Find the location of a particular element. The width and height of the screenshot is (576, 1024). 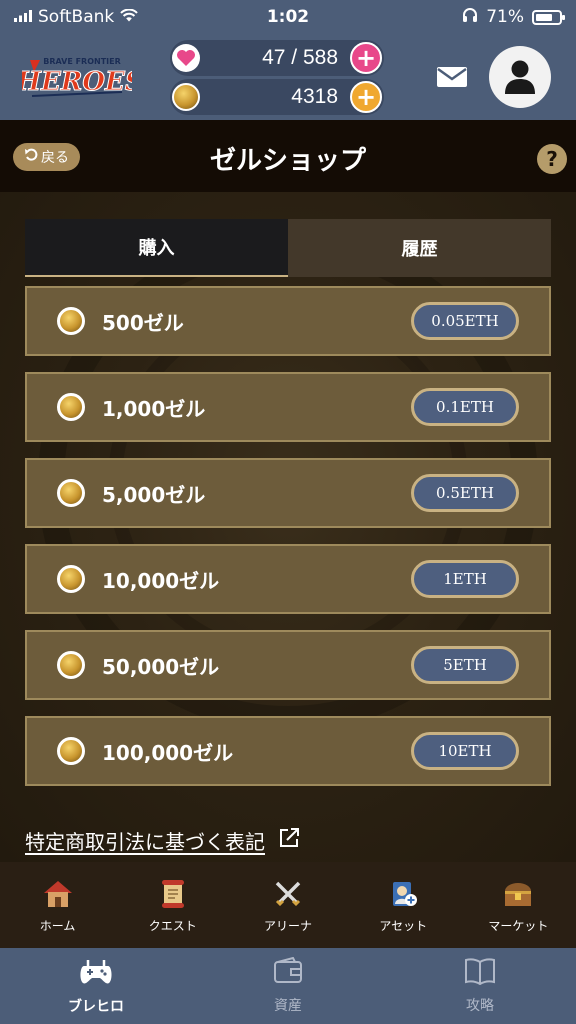

nav-market: マーケット is located at coordinates (518, 905).